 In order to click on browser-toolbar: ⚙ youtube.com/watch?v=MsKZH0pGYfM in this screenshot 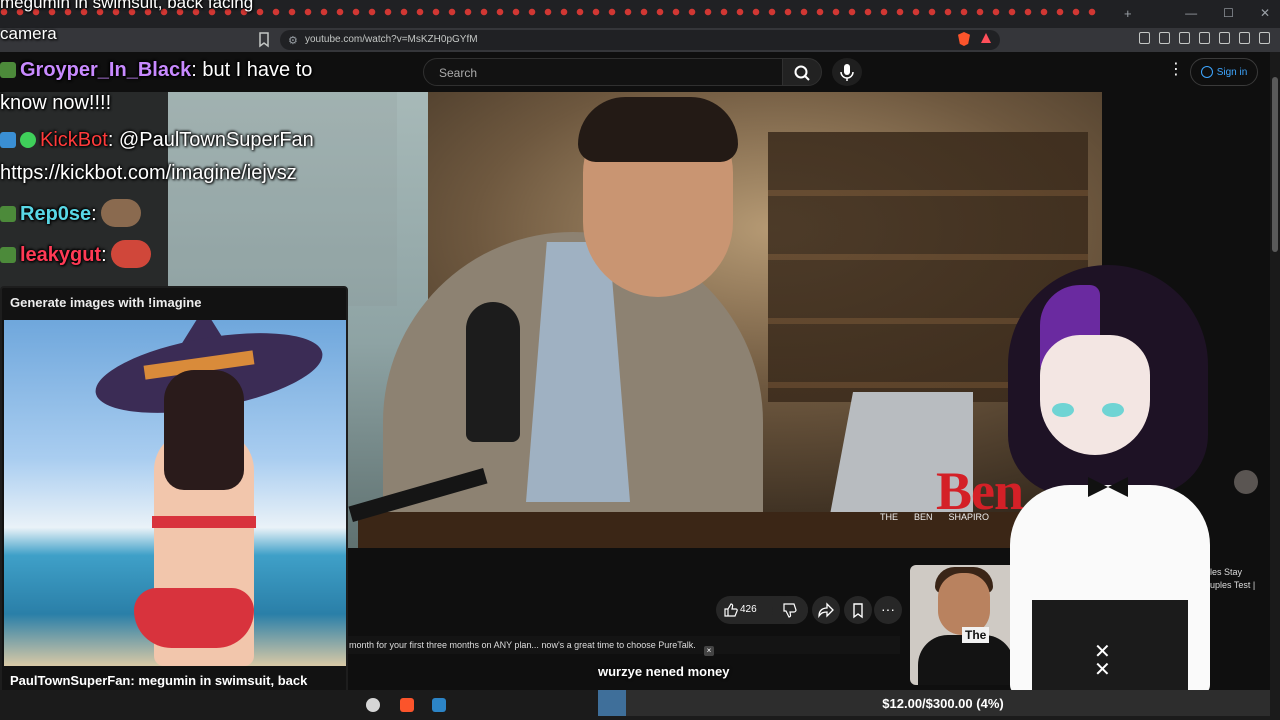, I will do `click(640, 40)`.